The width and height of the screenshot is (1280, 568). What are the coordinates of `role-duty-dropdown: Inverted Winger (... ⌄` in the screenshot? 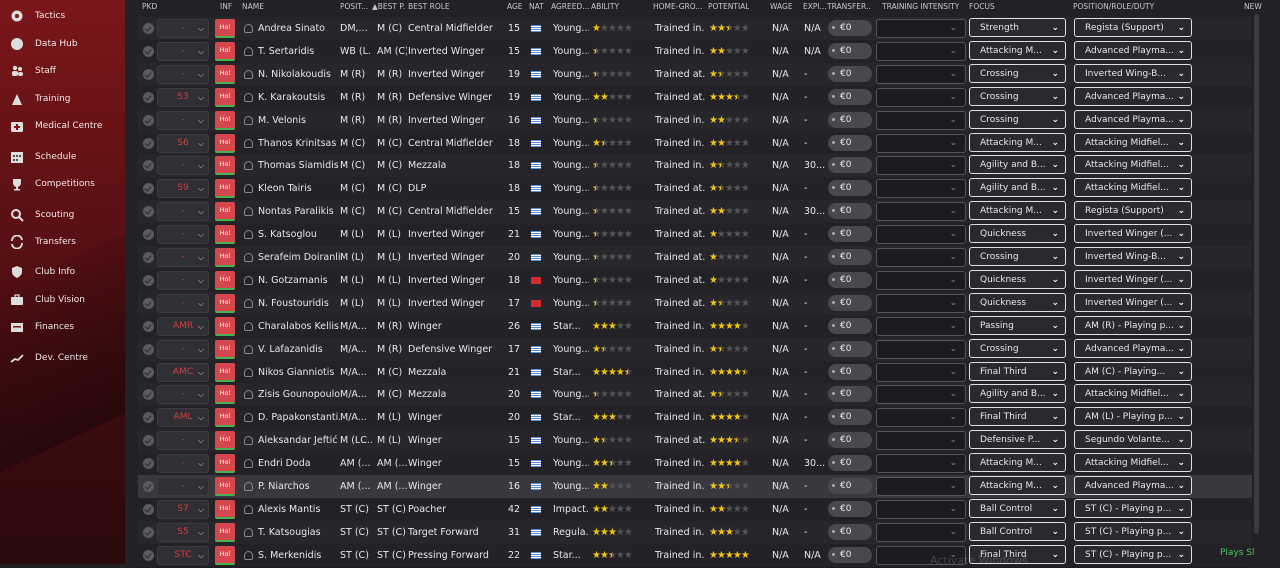 It's located at (1133, 279).